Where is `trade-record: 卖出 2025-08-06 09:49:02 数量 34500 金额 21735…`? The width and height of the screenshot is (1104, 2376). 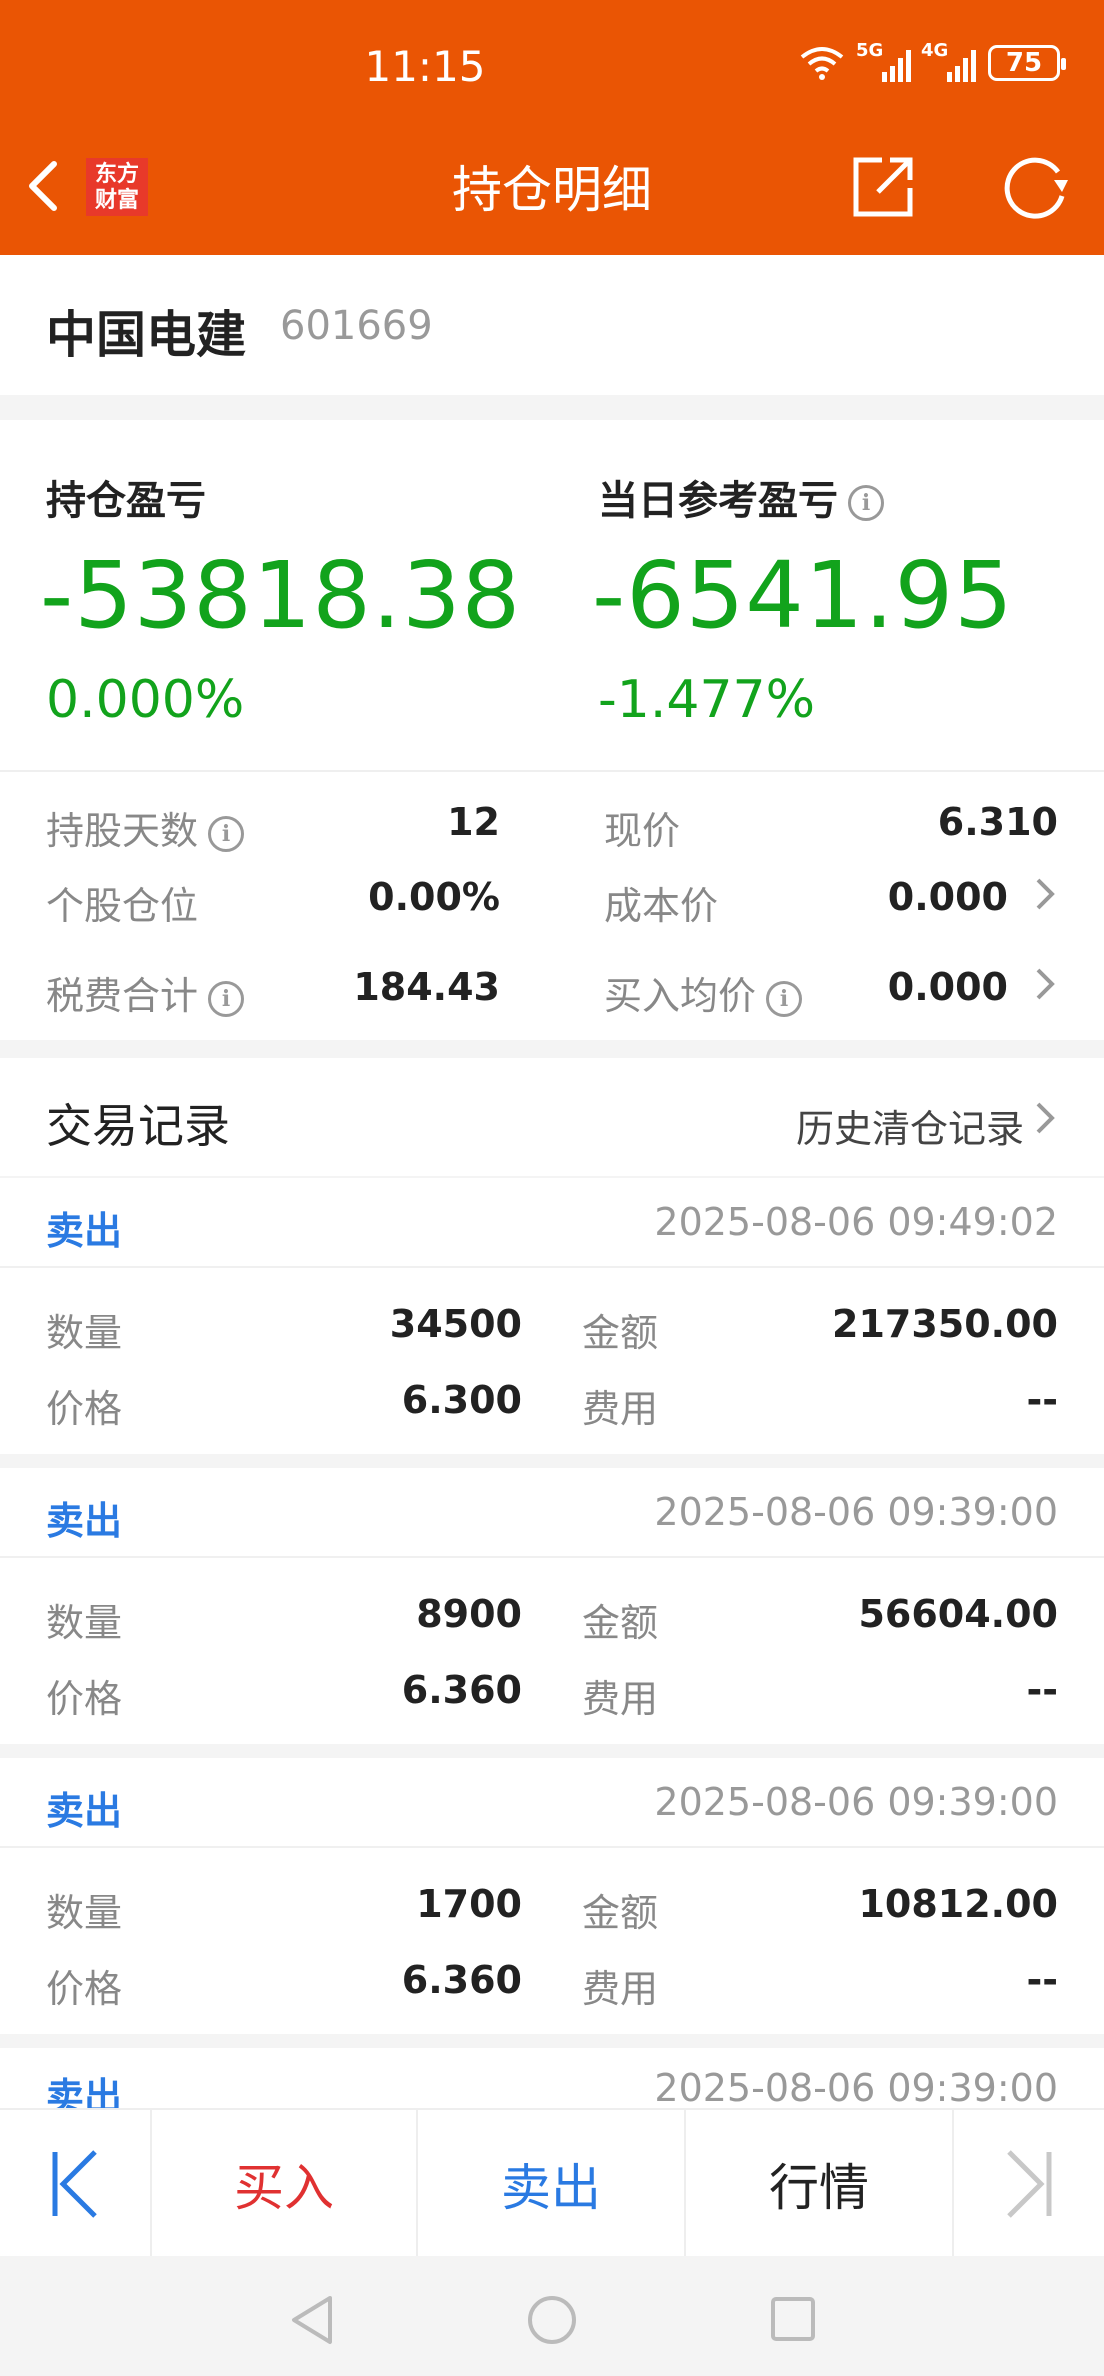
trade-record: 卖出 2025-08-06 09:49:02 数量 34500 金额 21735… is located at coordinates (552, 1316).